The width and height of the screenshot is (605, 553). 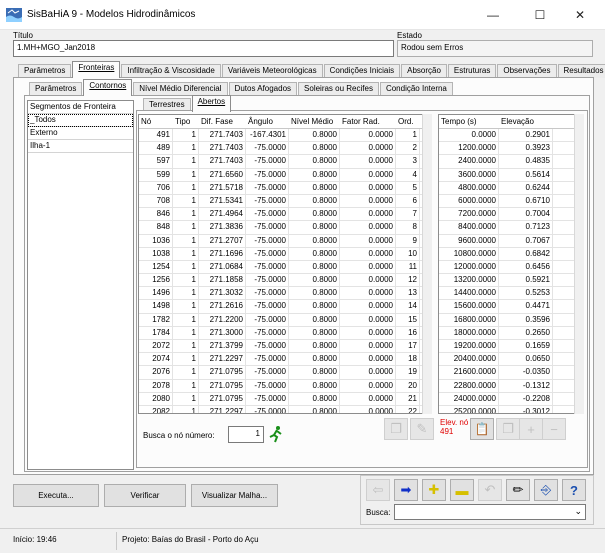 I want to click on find-node-button, so click(x=276, y=434).